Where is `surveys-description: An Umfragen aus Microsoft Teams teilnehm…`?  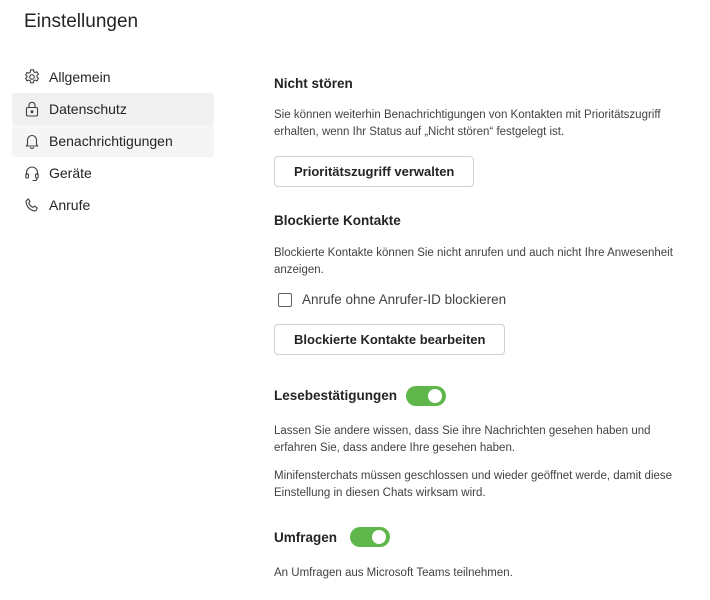 surveys-description: An Umfragen aus Microsoft Teams teilnehm… is located at coordinates (393, 573).